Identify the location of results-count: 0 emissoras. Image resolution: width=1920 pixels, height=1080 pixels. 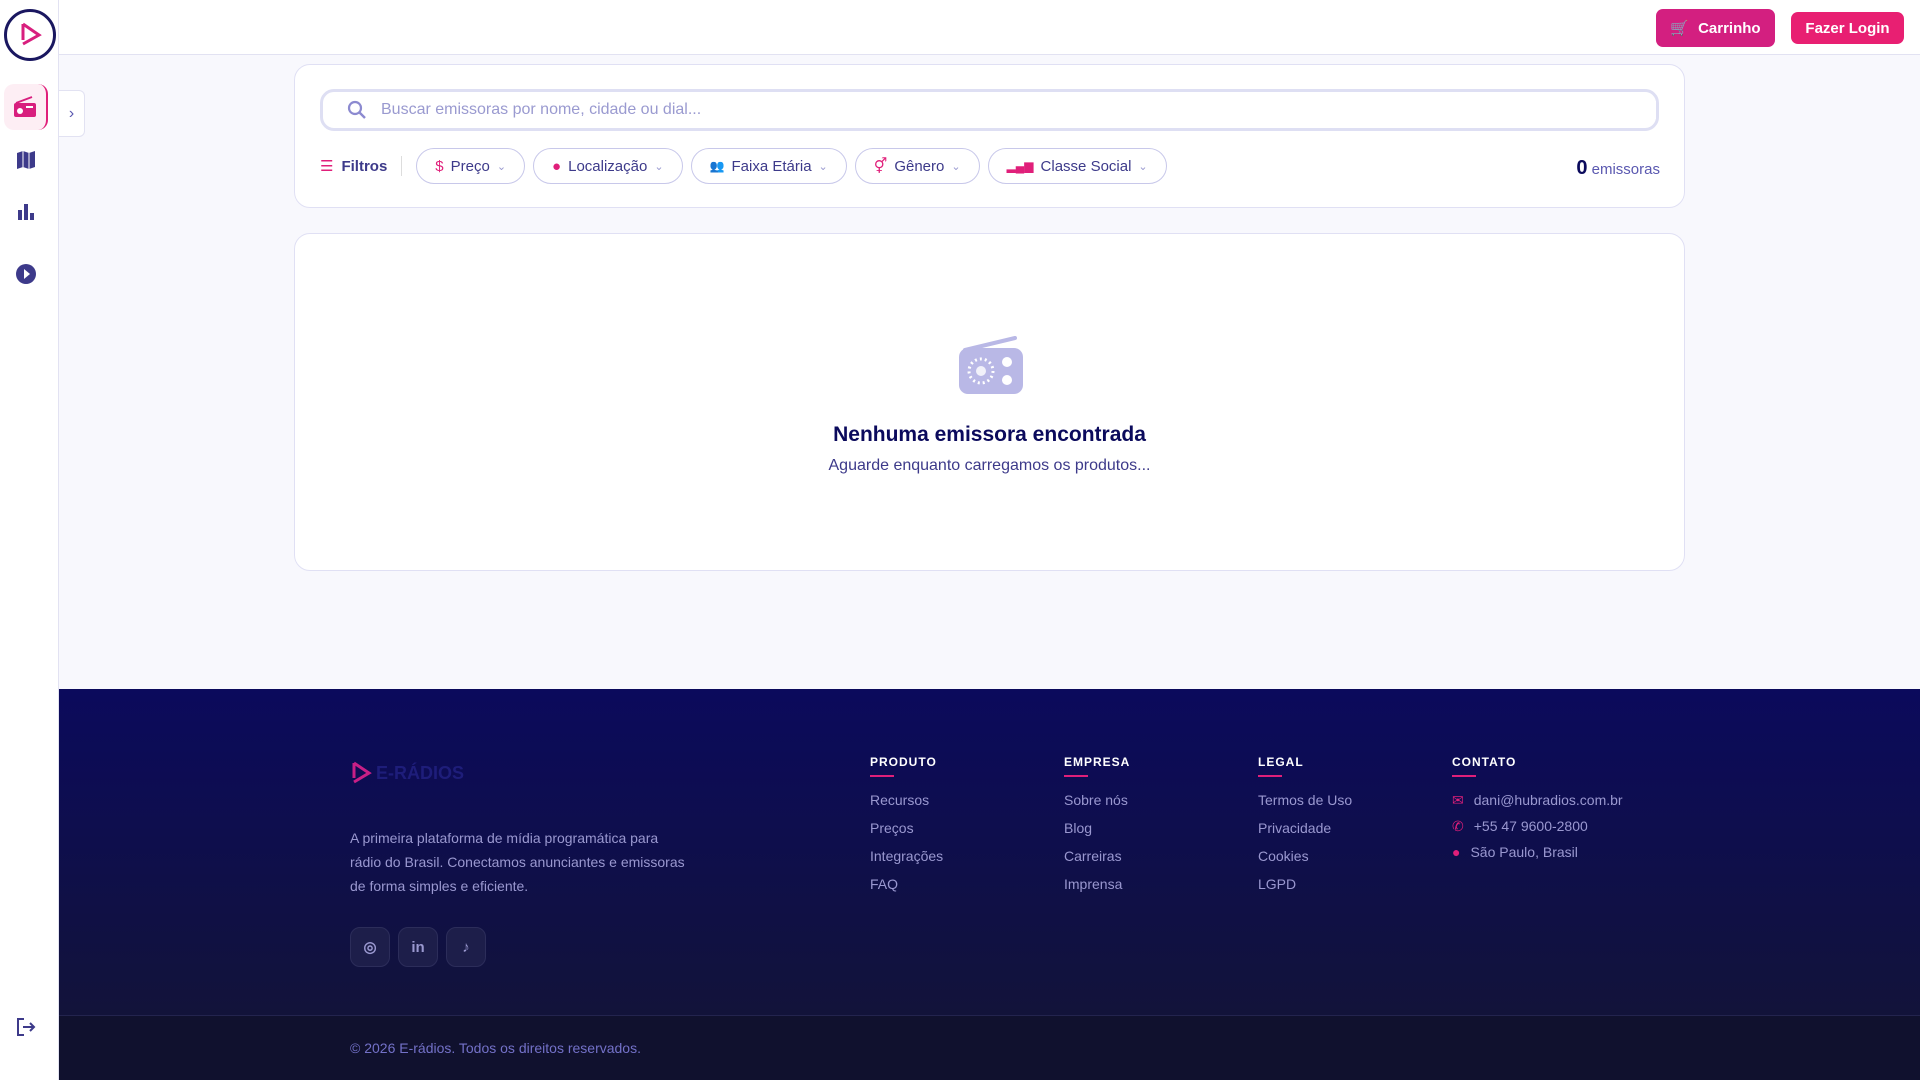
(1618, 168).